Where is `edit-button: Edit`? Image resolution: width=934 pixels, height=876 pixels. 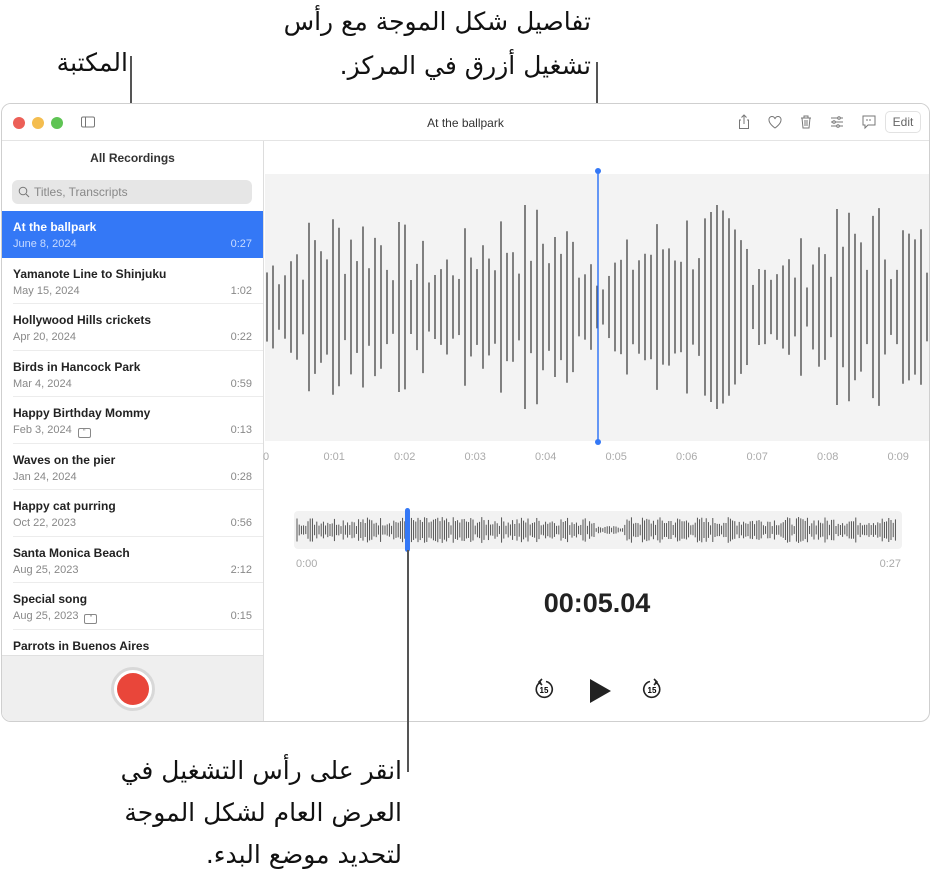
edit-button: Edit is located at coordinates (903, 122).